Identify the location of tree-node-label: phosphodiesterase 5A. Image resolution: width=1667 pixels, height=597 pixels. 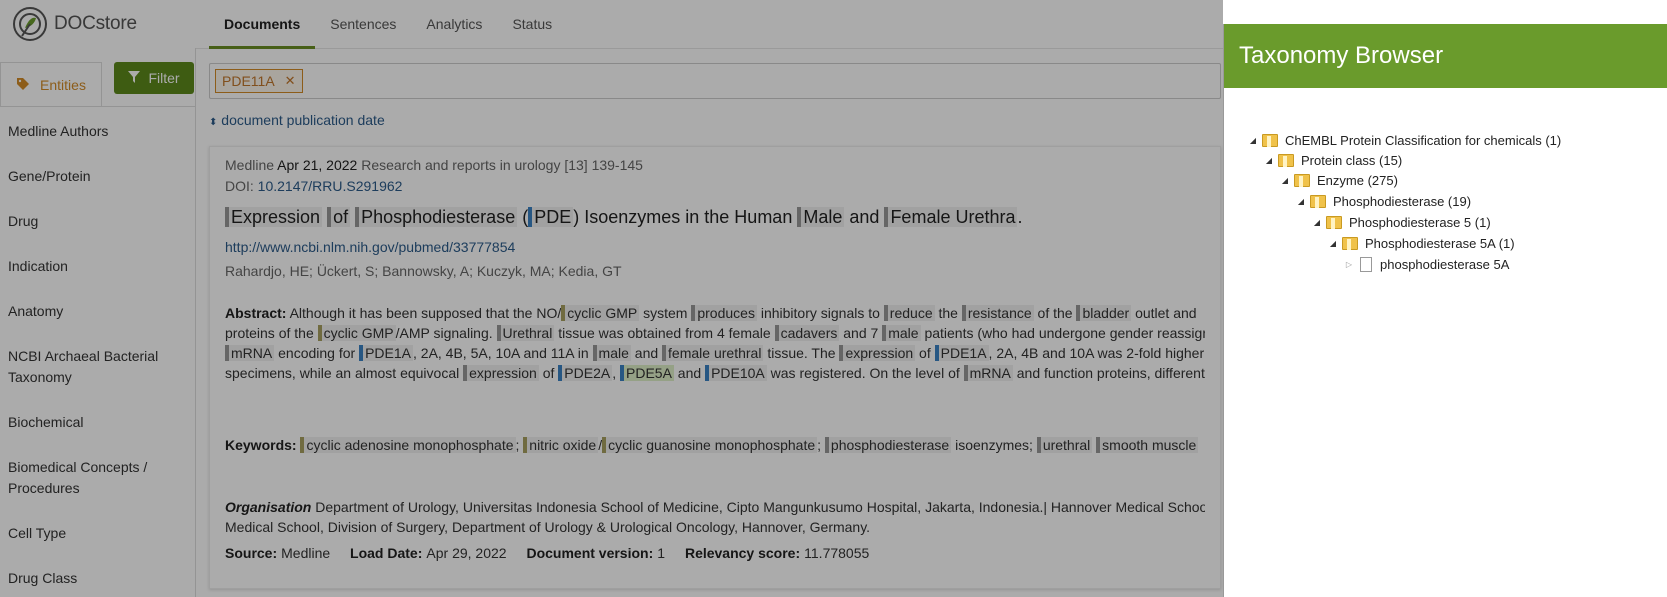
(1444, 264).